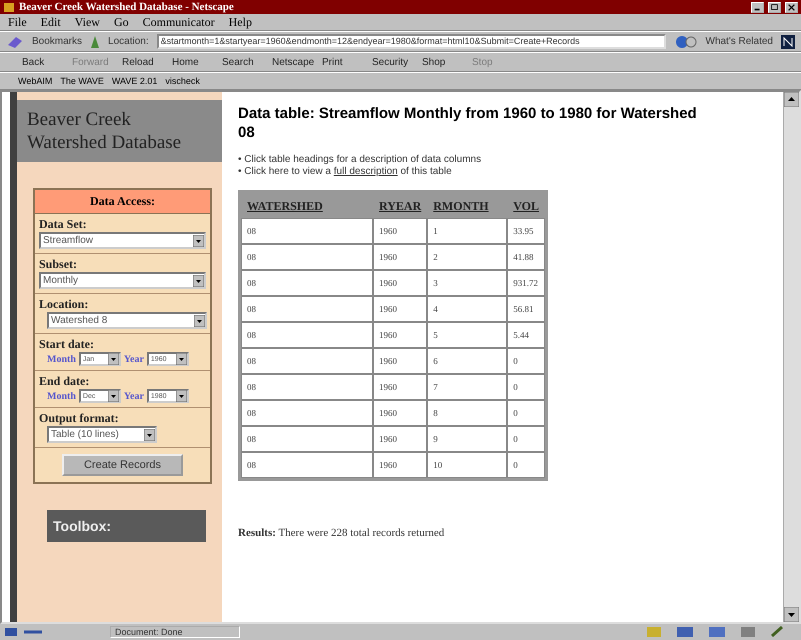 This screenshot has height=640, width=801. What do you see at coordinates (128, 41) in the screenshot?
I see `location-label: Location:` at bounding box center [128, 41].